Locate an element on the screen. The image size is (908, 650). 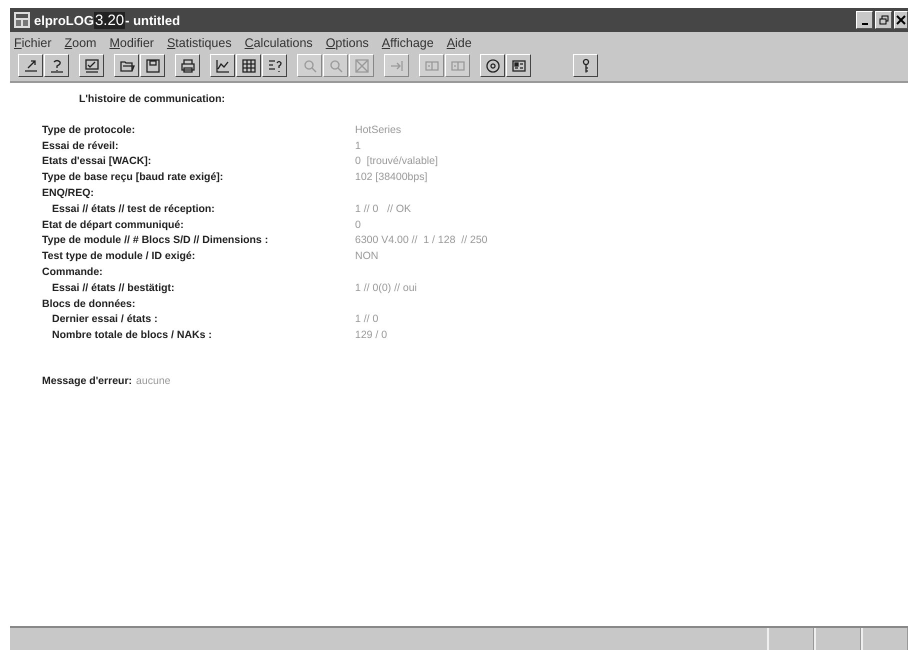
restore-button is located at coordinates (883, 20).